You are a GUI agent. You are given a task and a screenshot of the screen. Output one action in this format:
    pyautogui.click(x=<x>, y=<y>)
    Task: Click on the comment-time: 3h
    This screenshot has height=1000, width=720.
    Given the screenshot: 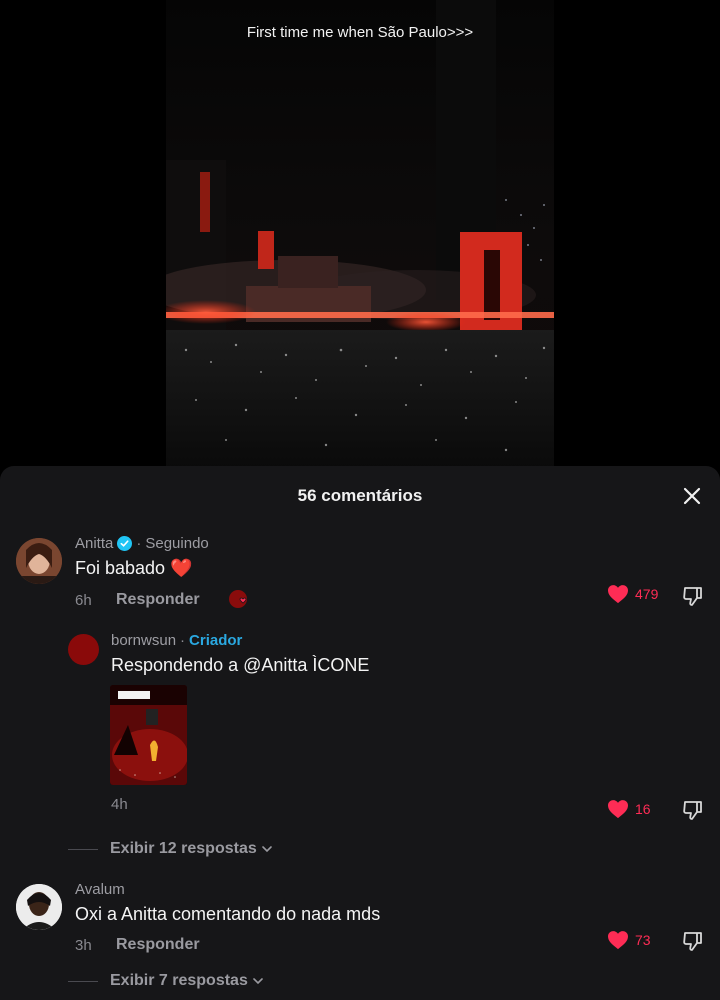 What is the action you would take?
    pyautogui.click(x=83, y=945)
    